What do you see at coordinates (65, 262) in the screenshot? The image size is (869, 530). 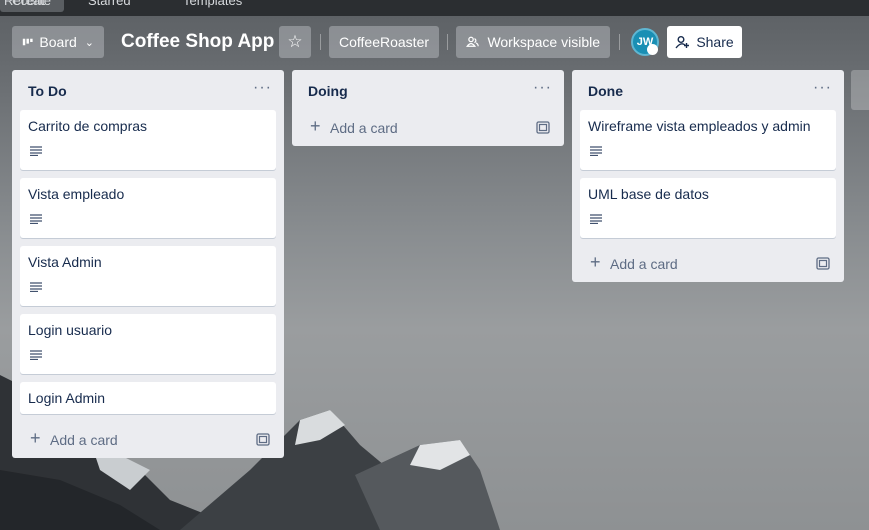 I see `card-title: Vista Admin` at bounding box center [65, 262].